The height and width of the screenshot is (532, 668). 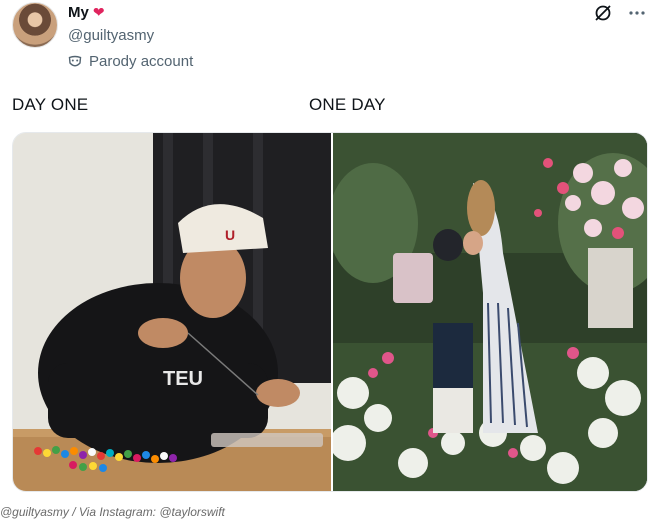 I want to click on parody-label: Parody account, so click(x=130, y=61).